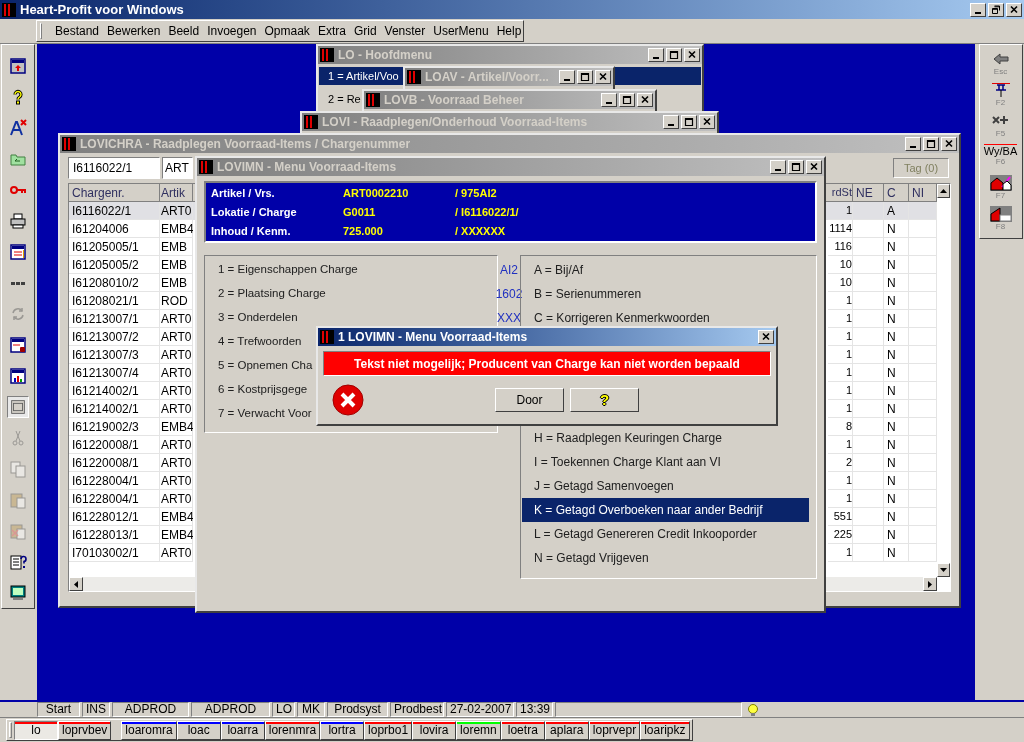 The height and width of the screenshot is (742, 1024). Describe the element at coordinates (1000, 214) in the screenshot. I see `house-icon` at that location.